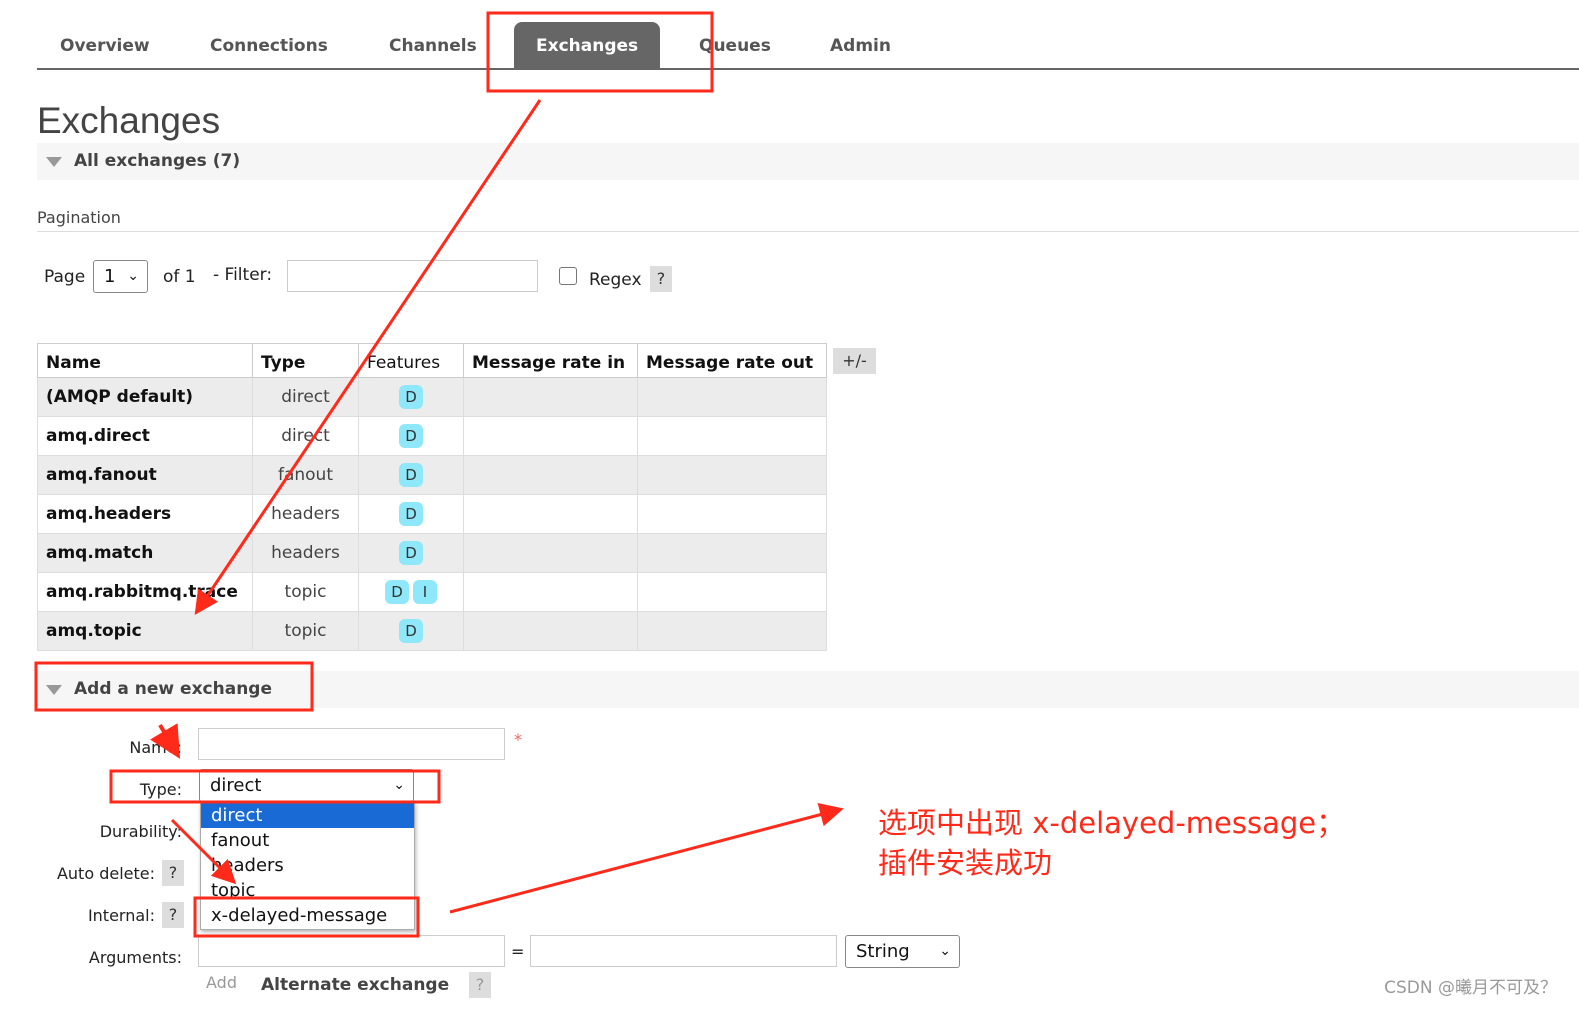  I want to click on column-header-features: Features, so click(411, 360).